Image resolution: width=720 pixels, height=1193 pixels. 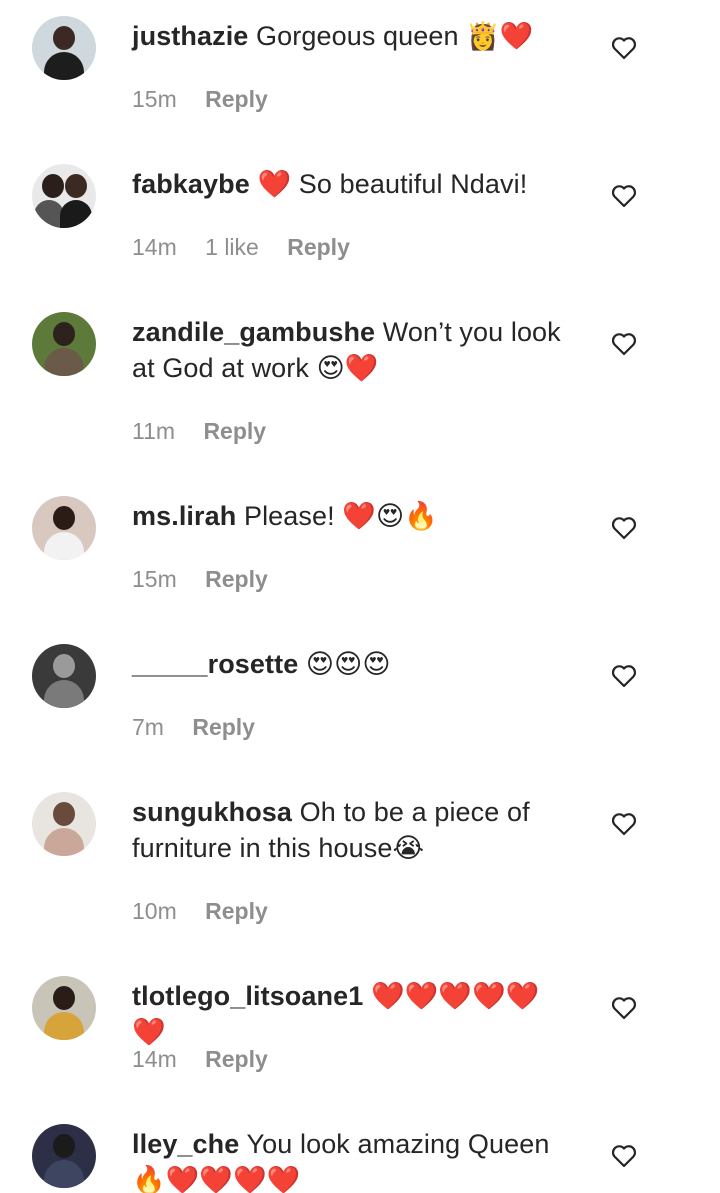 What do you see at coordinates (352, 1014) in the screenshot?
I see `comment-text: tlotlego_litsoane1 ❤️❤️❤️❤️❤️❤️` at bounding box center [352, 1014].